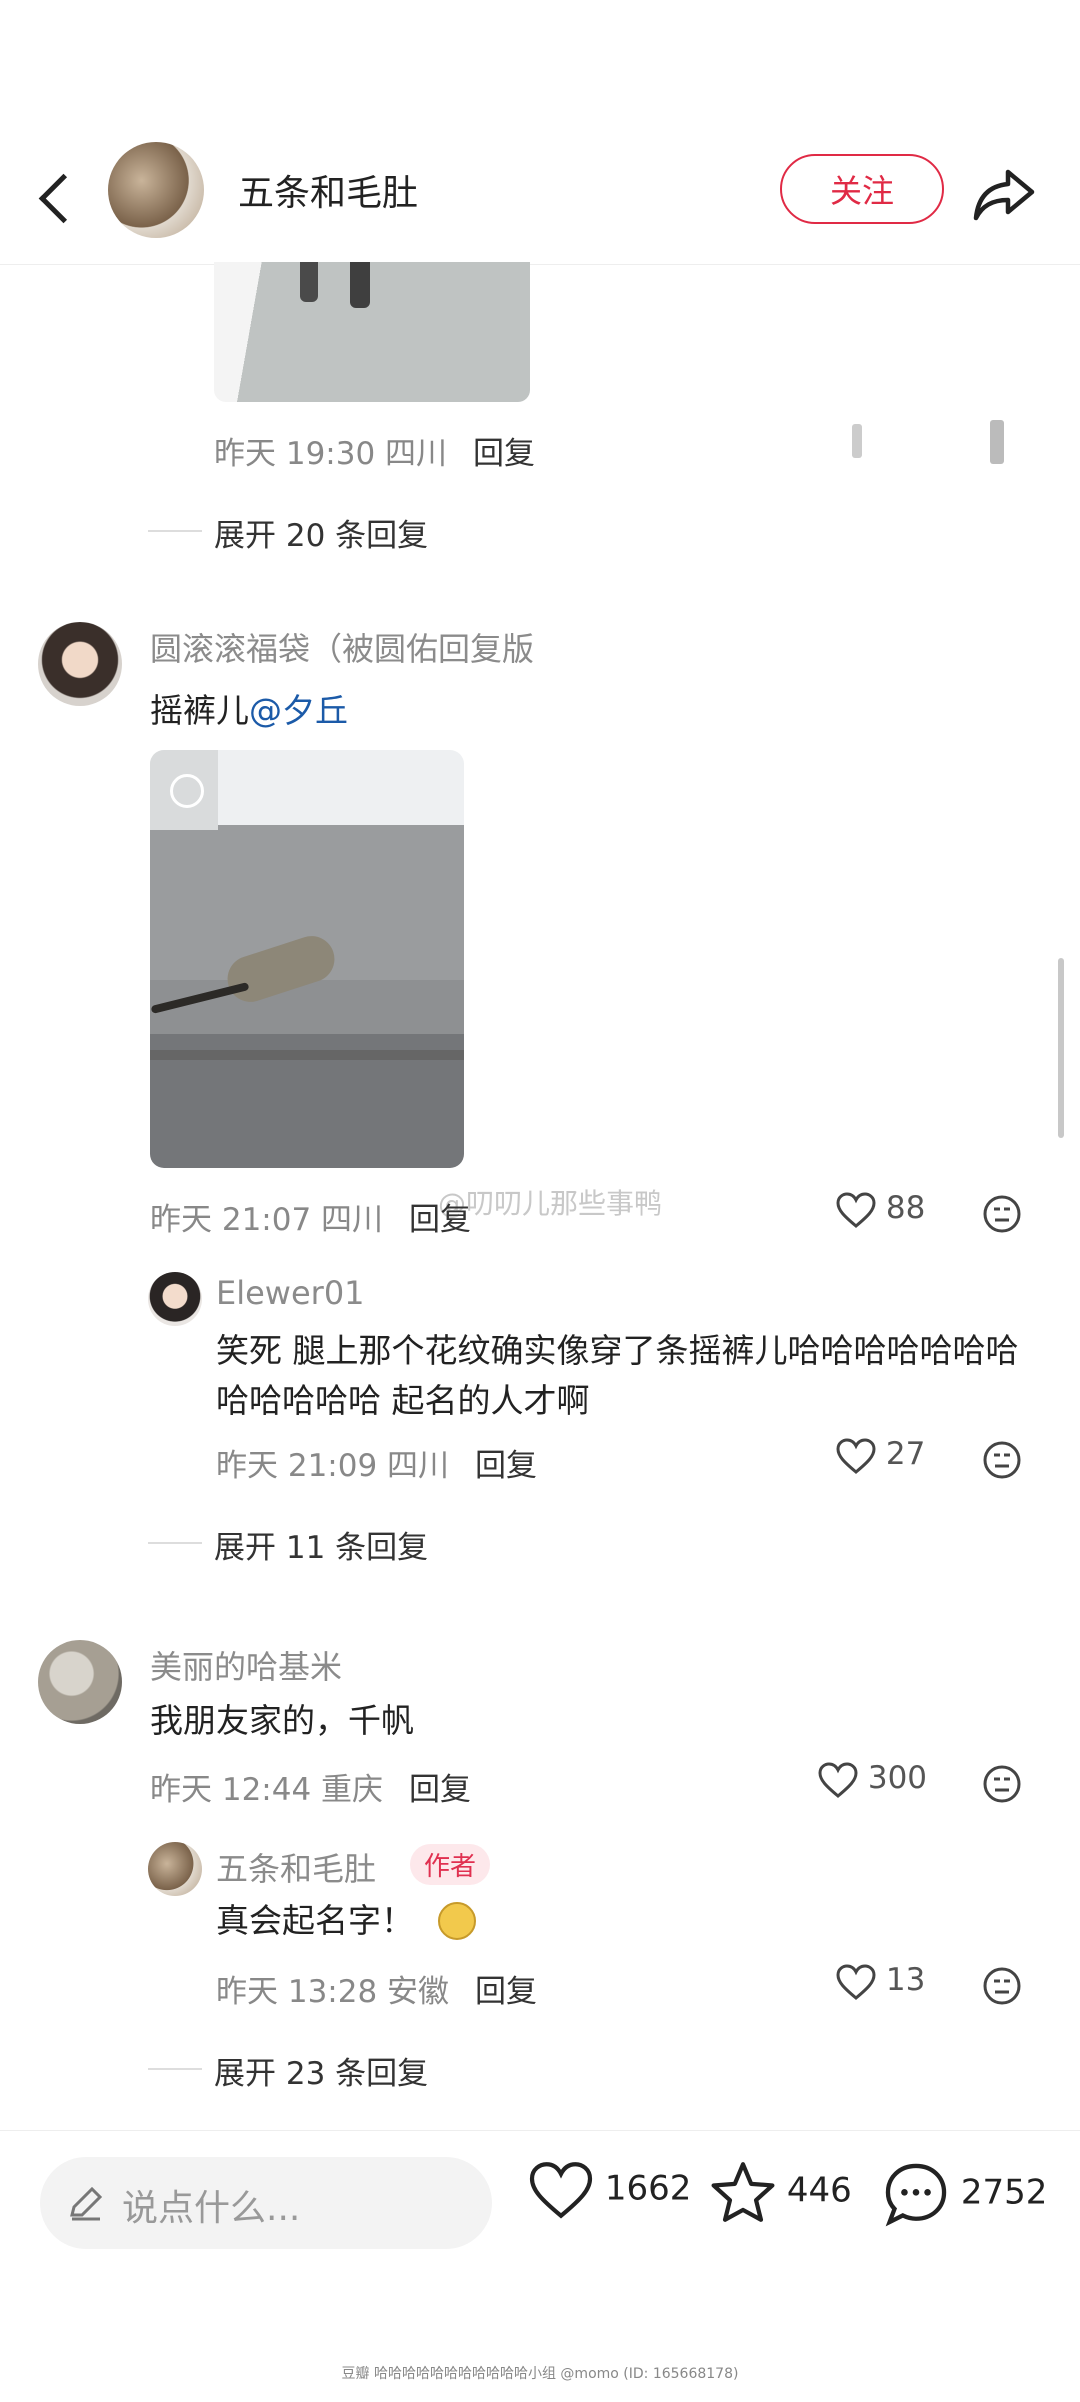 This screenshot has height=2402, width=1080. What do you see at coordinates (315, 1920) in the screenshot?
I see `reply-text: 真会起名字！` at bounding box center [315, 1920].